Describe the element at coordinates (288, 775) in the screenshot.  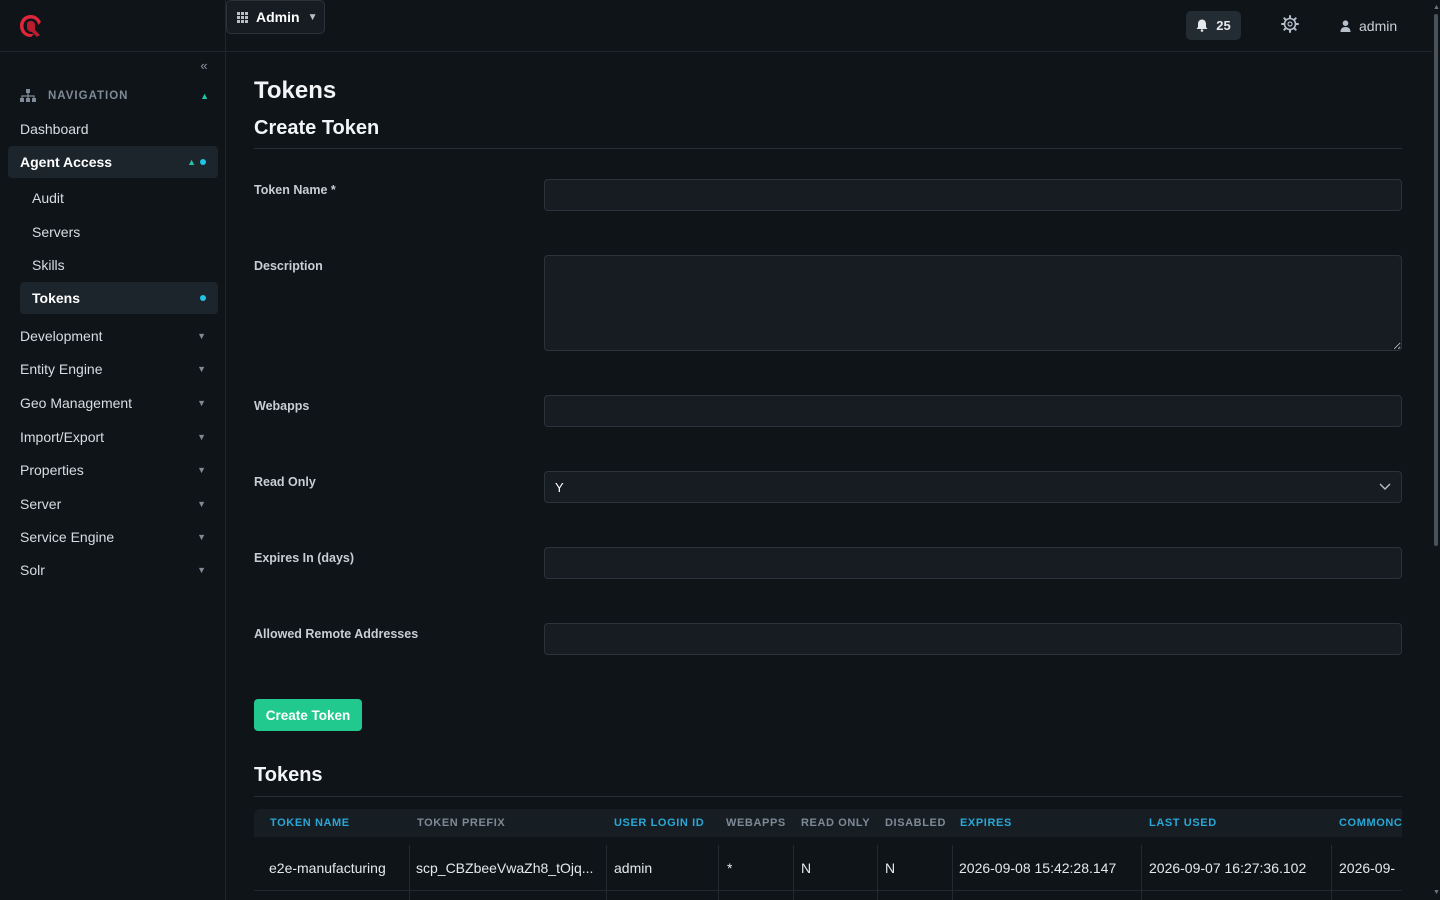
I see `tokens-table-title: Tokens` at that location.